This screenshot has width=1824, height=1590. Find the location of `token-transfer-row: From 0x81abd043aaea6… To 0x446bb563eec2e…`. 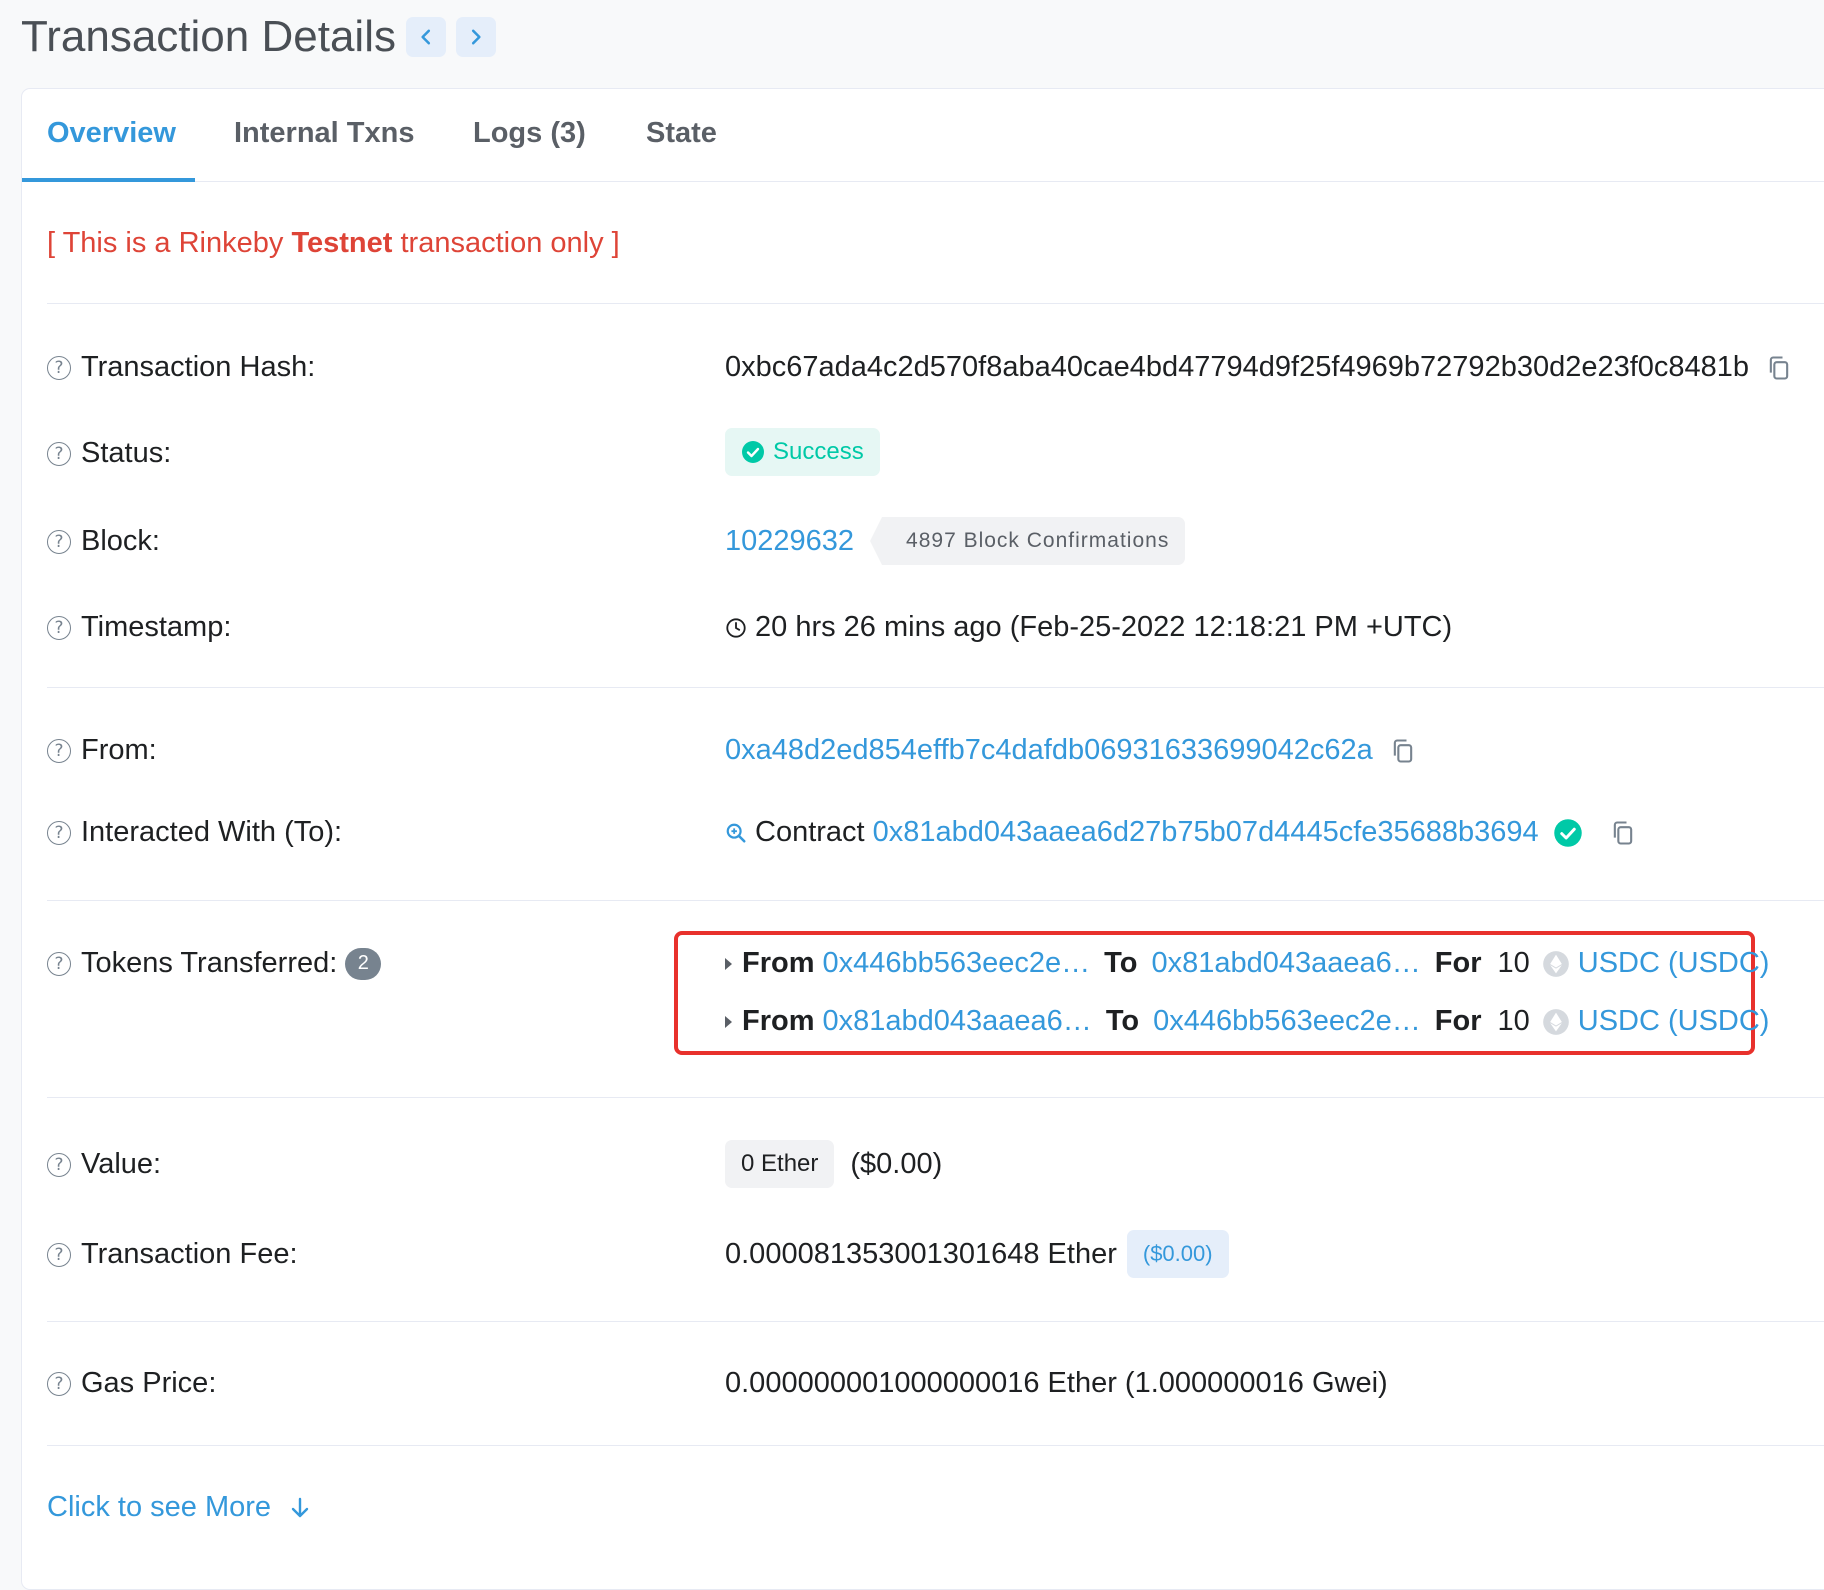

token-transfer-row: From 0x81abd043aaea6… To 0x446bb563eec2e… is located at coordinates (1247, 1021).